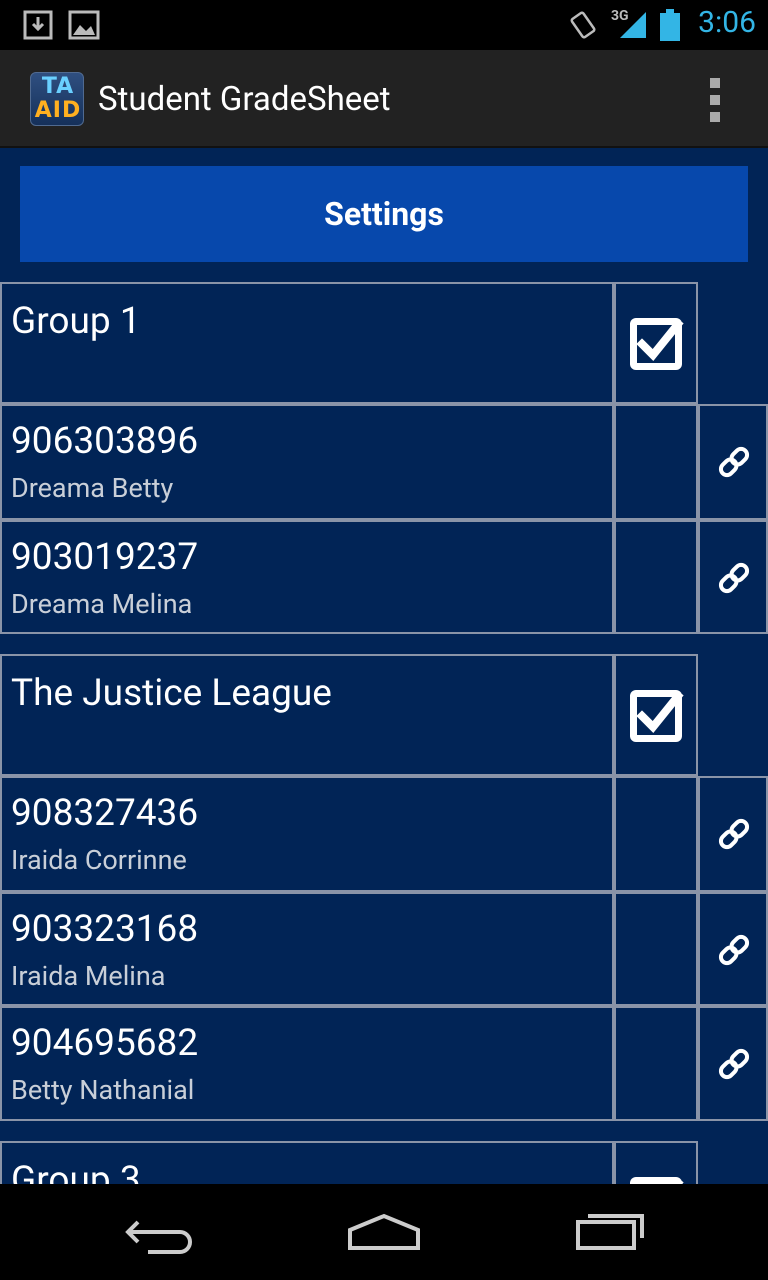 Image resolution: width=768 pixels, height=1280 pixels. Describe the element at coordinates (105, 441) in the screenshot. I see `student-id: 906303896` at that location.